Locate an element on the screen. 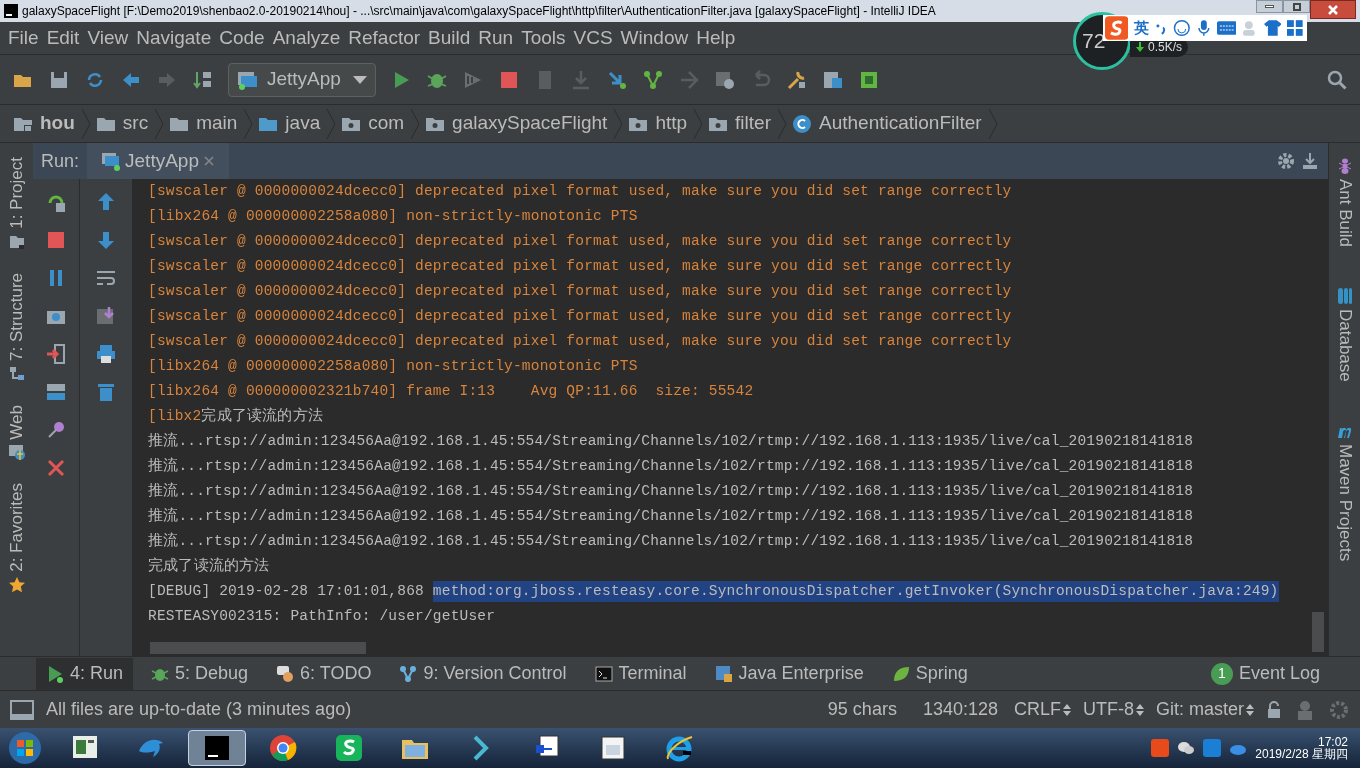  hide-panel-icon is located at coordinates (1310, 161).